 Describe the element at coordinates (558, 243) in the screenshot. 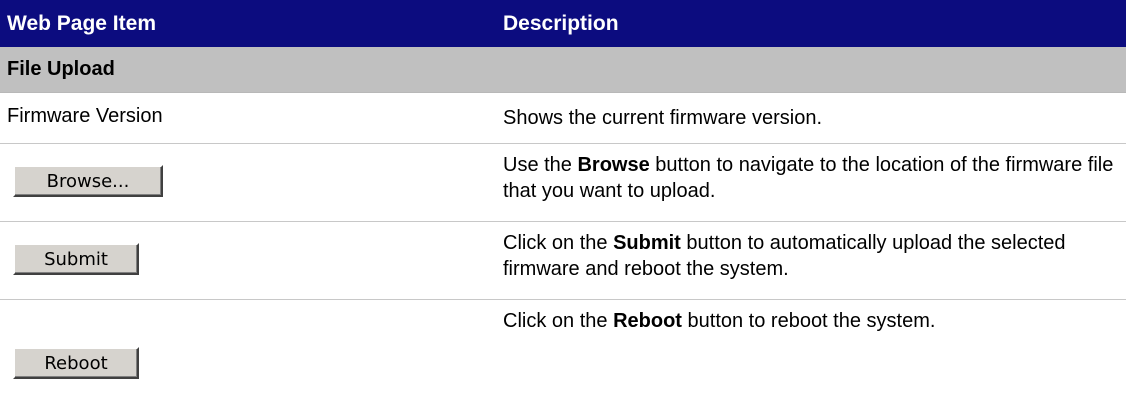

I see `submit-desc-pre: Click on the` at that location.